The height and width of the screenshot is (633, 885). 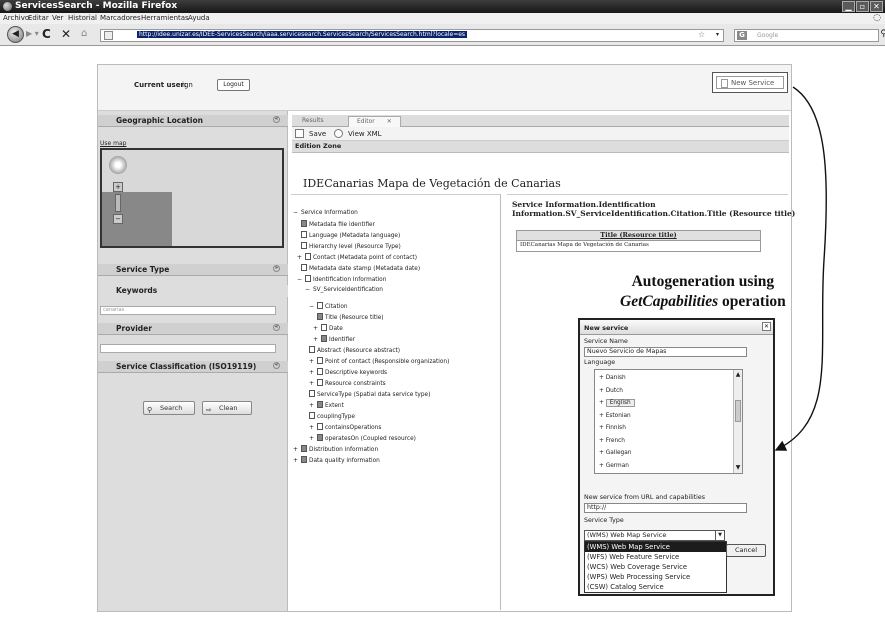 What do you see at coordinates (351, 246) in the screenshot?
I see `tree-node: Hierarchy level (Resource Type)` at bounding box center [351, 246].